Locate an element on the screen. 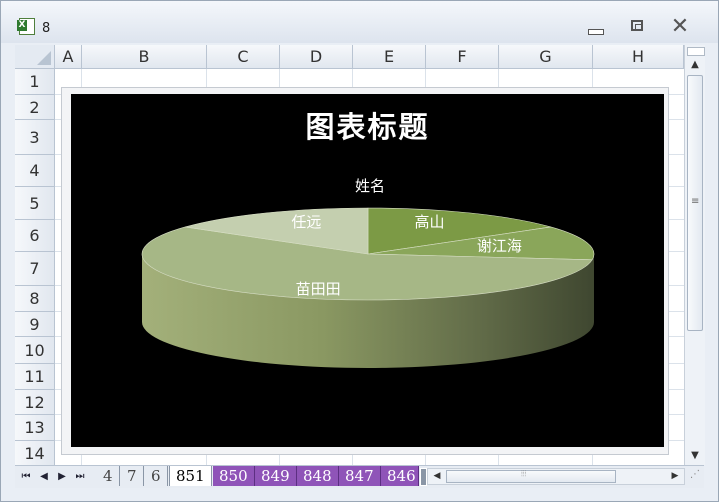  row-header-8: 8 is located at coordinates (35, 299).